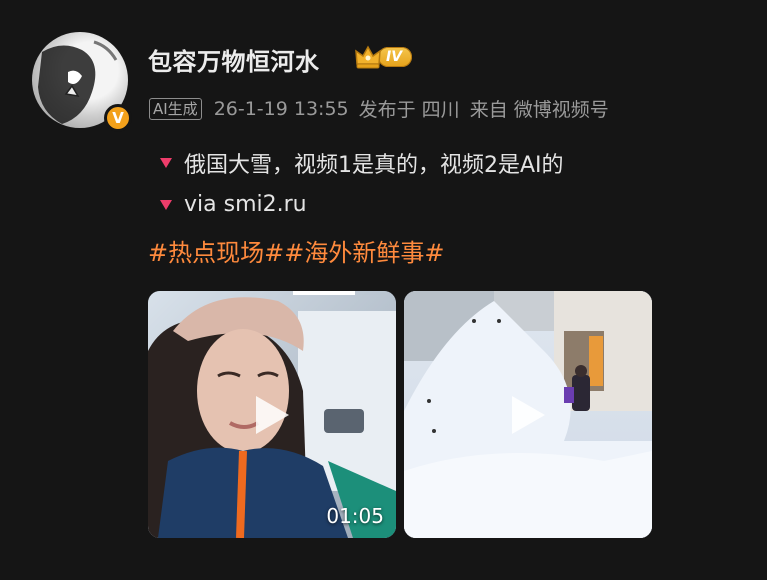 Image resolution: width=767 pixels, height=580 pixels. What do you see at coordinates (409, 110) in the screenshot?
I see `post-location: 发布于 四川` at bounding box center [409, 110].